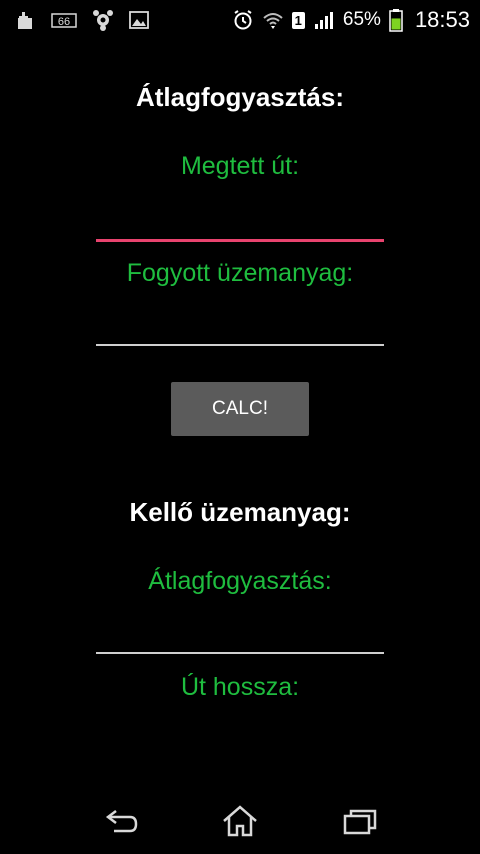 Image resolution: width=480 pixels, height=854 pixels. I want to click on home-icon, so click(240, 821).